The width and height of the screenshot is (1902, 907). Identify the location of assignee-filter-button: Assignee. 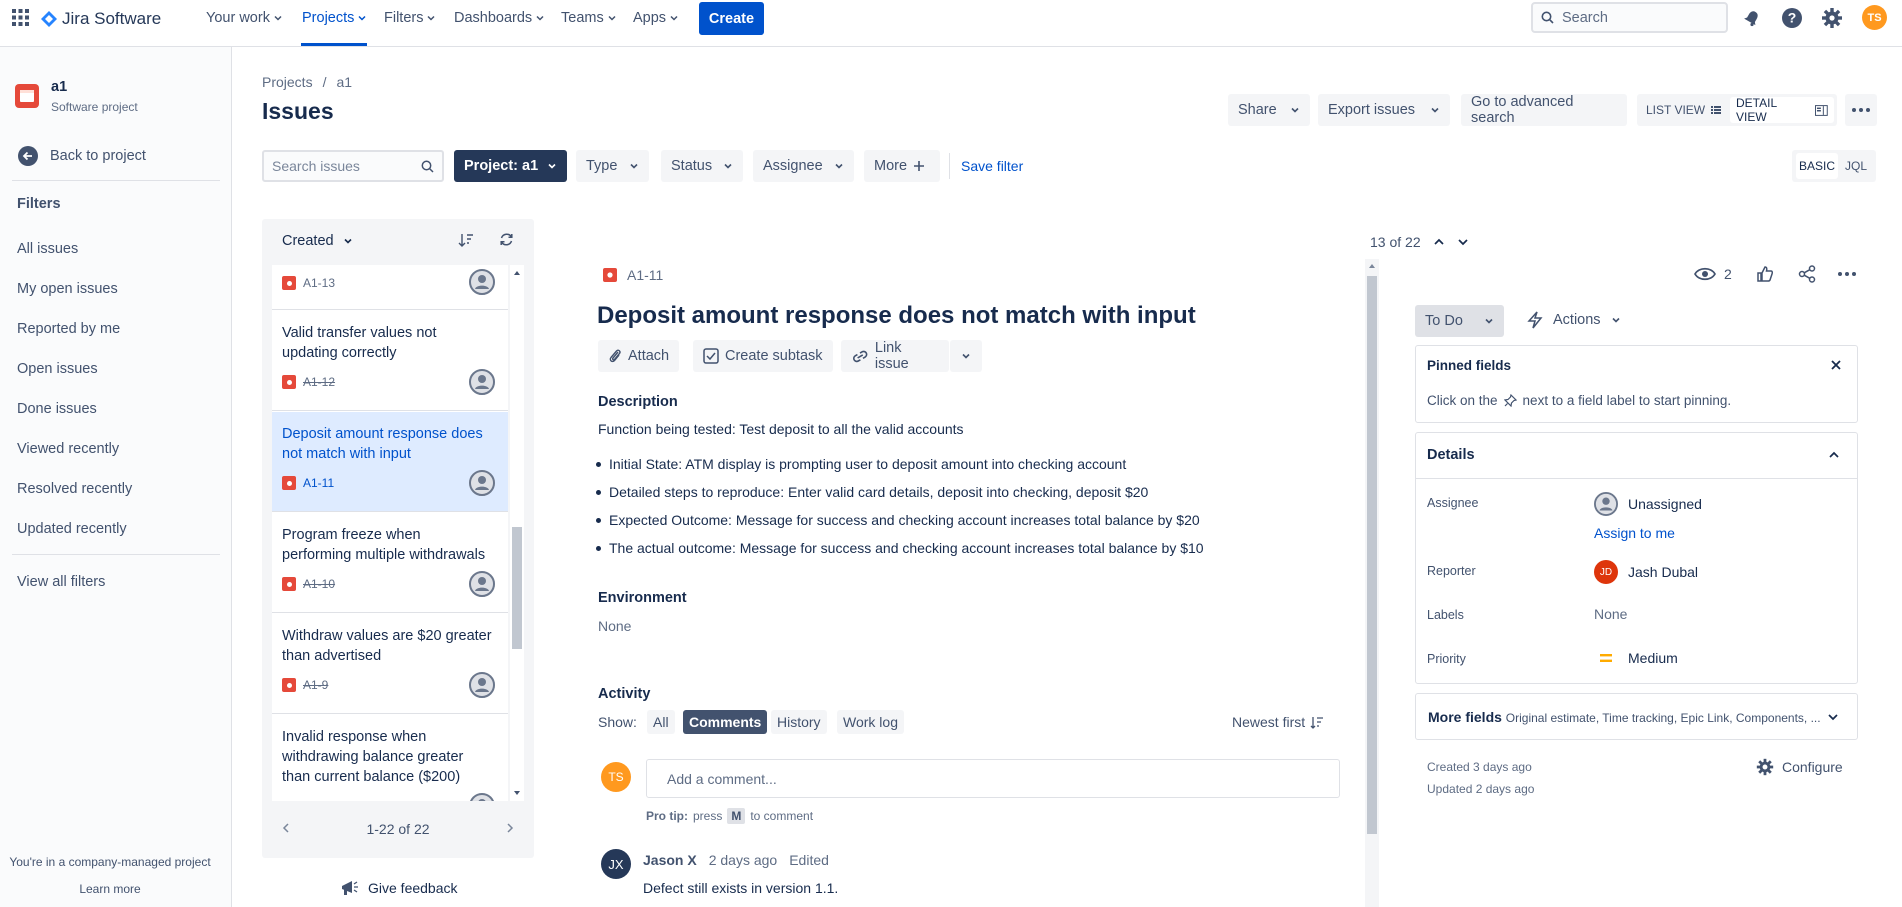
(803, 166).